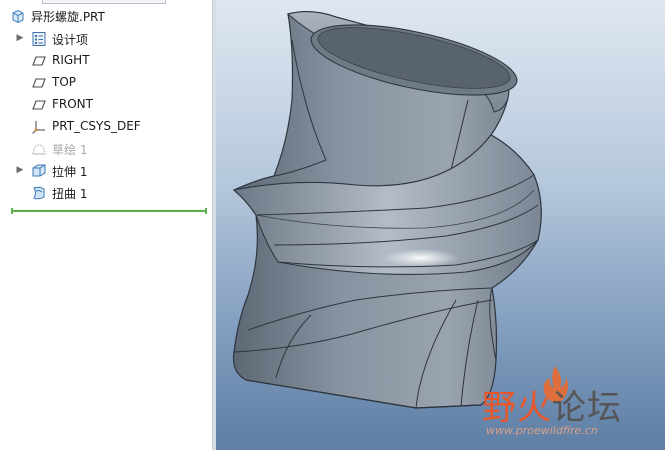  What do you see at coordinates (70, 40) in the screenshot?
I see `tree-item-label: 设计项` at bounding box center [70, 40].